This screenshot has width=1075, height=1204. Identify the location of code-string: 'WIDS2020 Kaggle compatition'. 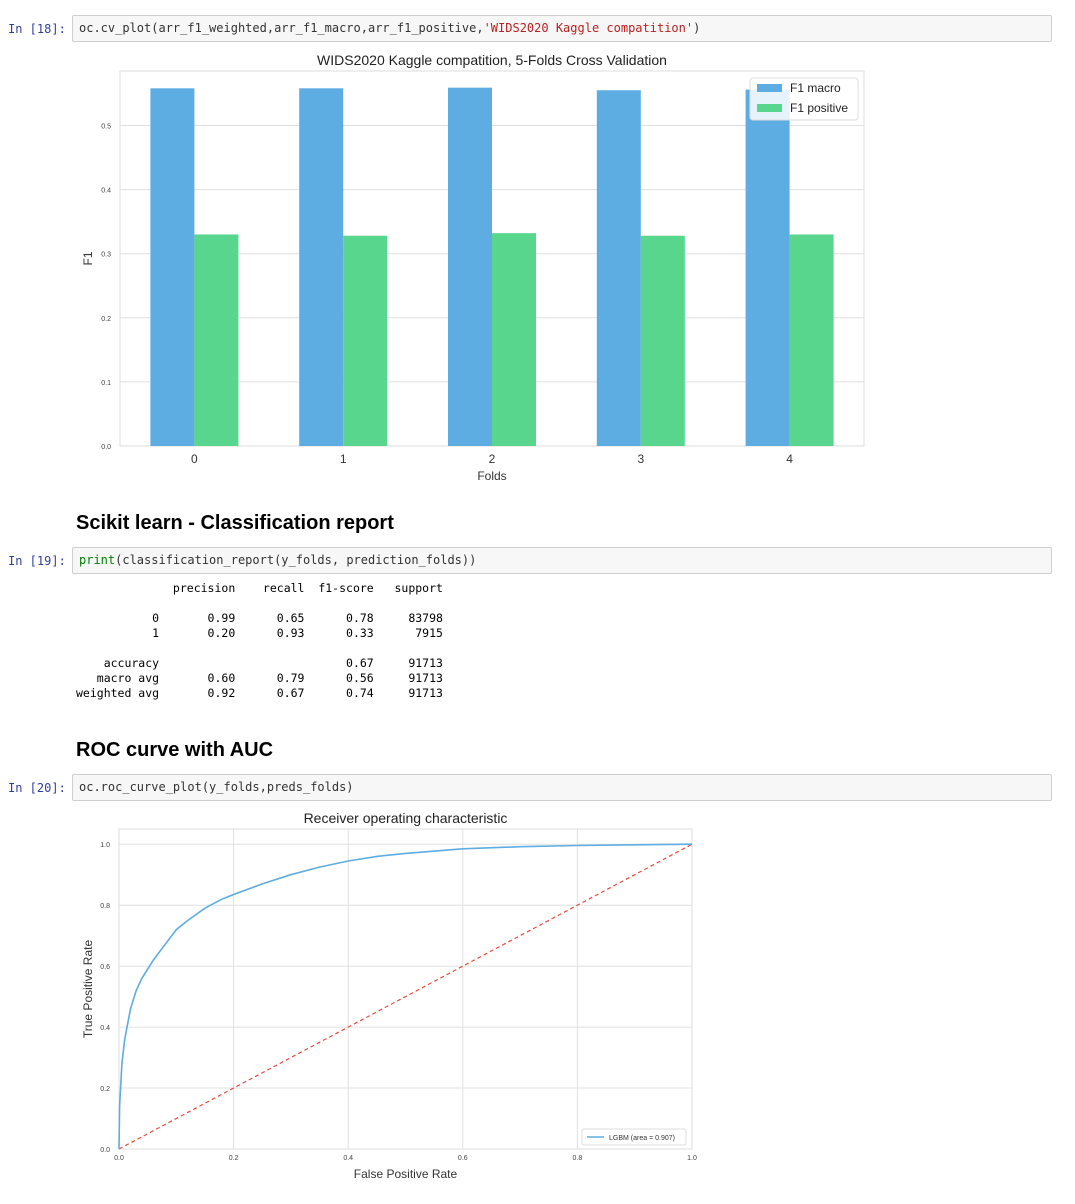
(588, 28).